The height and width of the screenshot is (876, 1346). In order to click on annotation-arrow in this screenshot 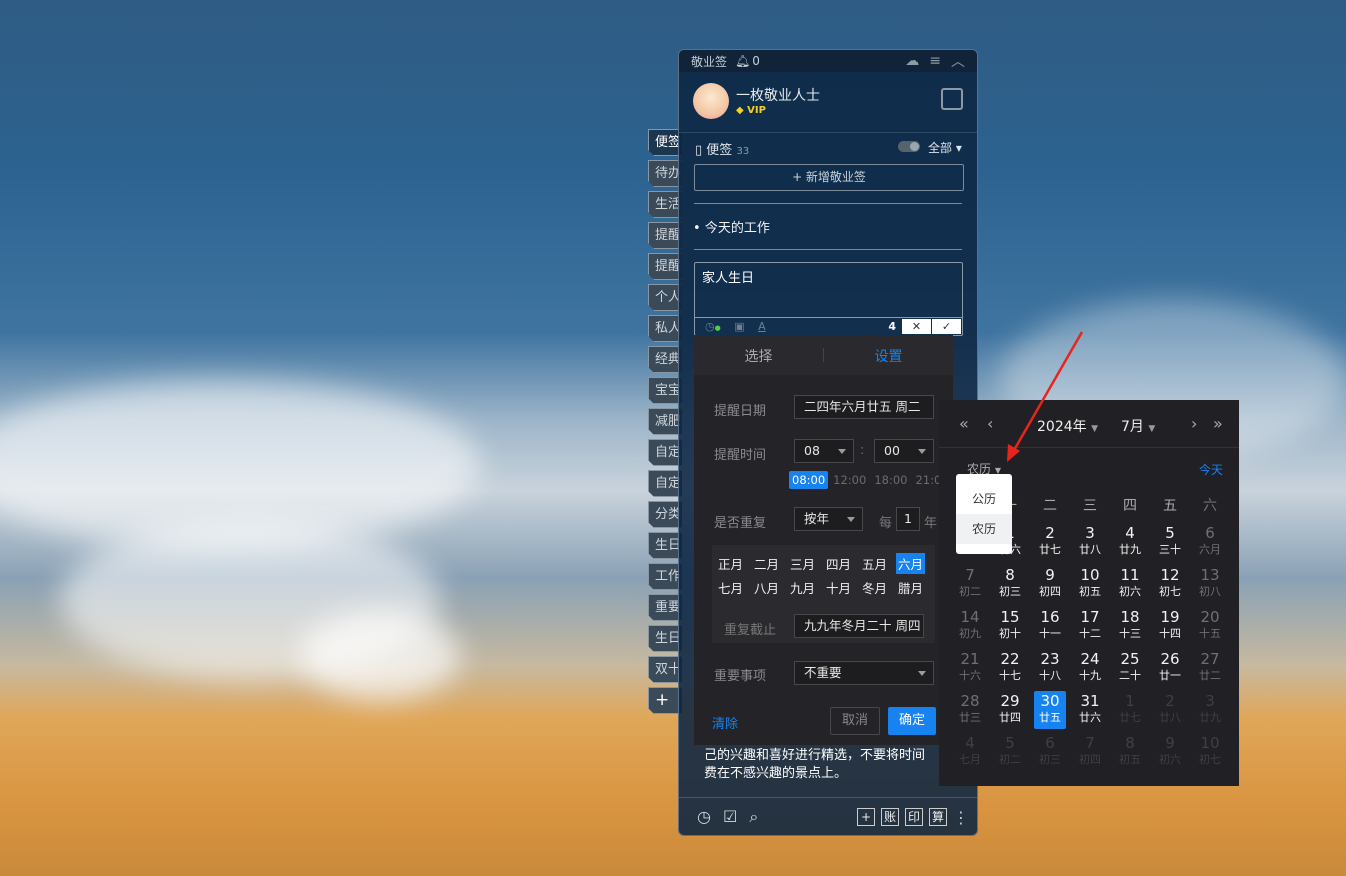, I will do `click(1045, 396)`.